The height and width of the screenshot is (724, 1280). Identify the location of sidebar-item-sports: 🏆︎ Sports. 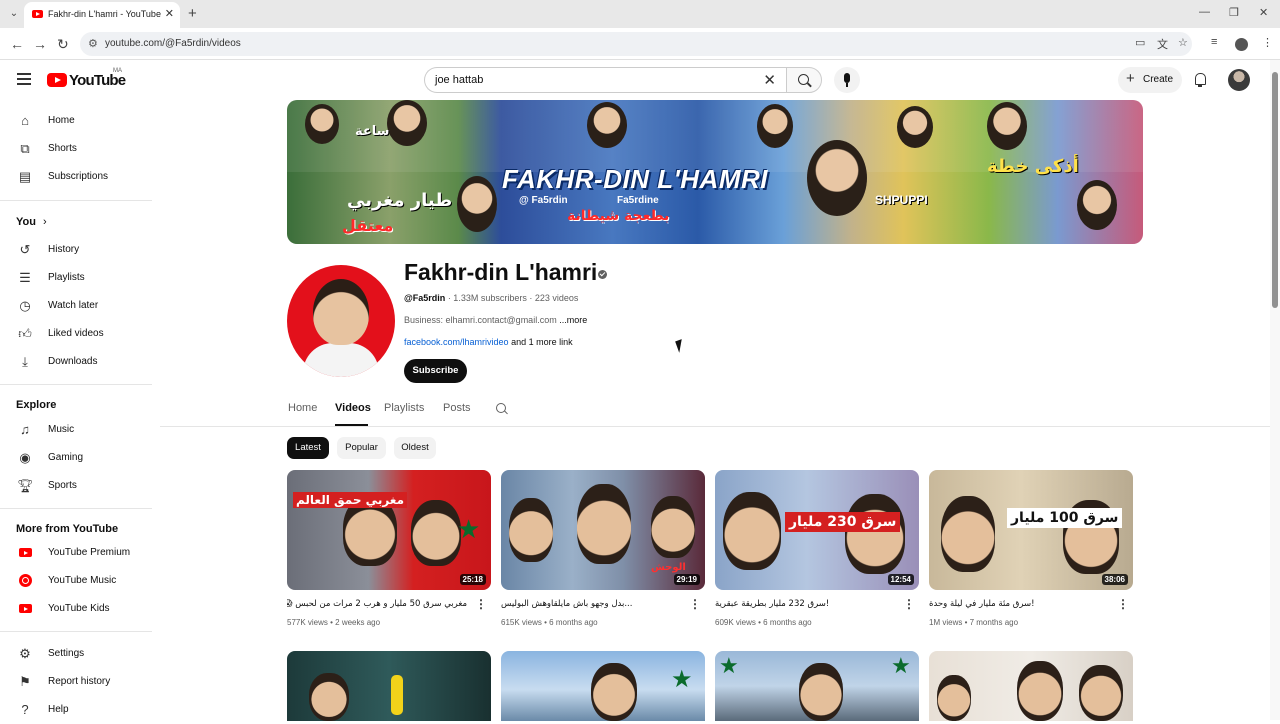
(80, 486).